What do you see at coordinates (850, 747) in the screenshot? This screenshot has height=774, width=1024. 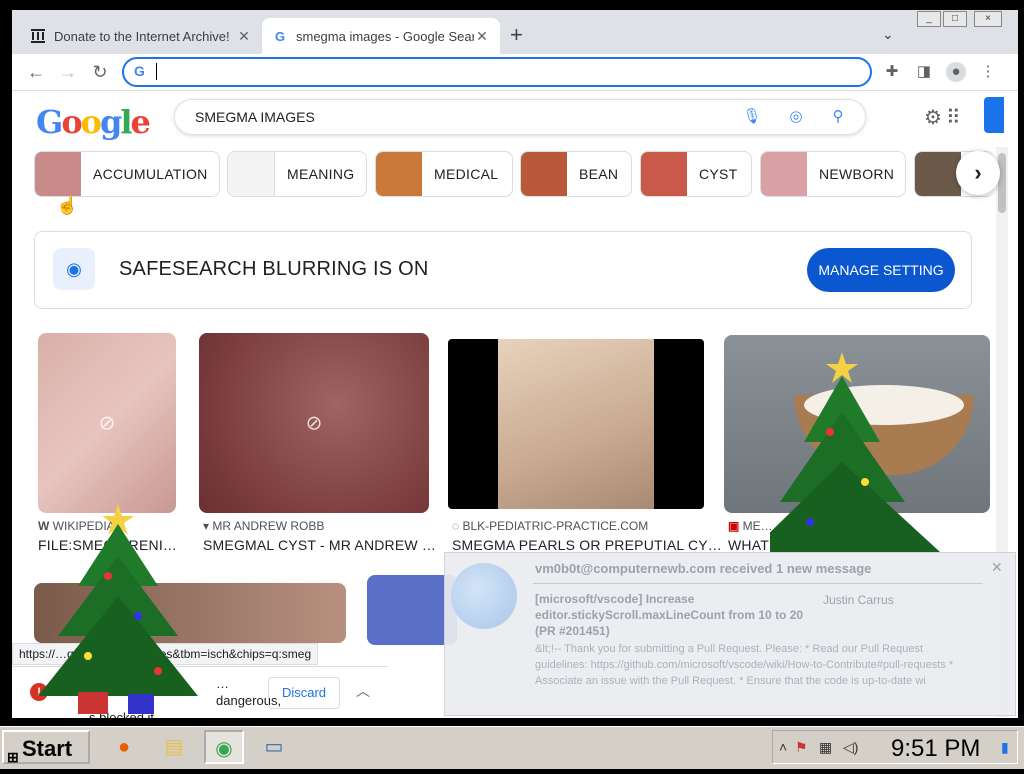 I see `volume-icon: ◁)` at bounding box center [850, 747].